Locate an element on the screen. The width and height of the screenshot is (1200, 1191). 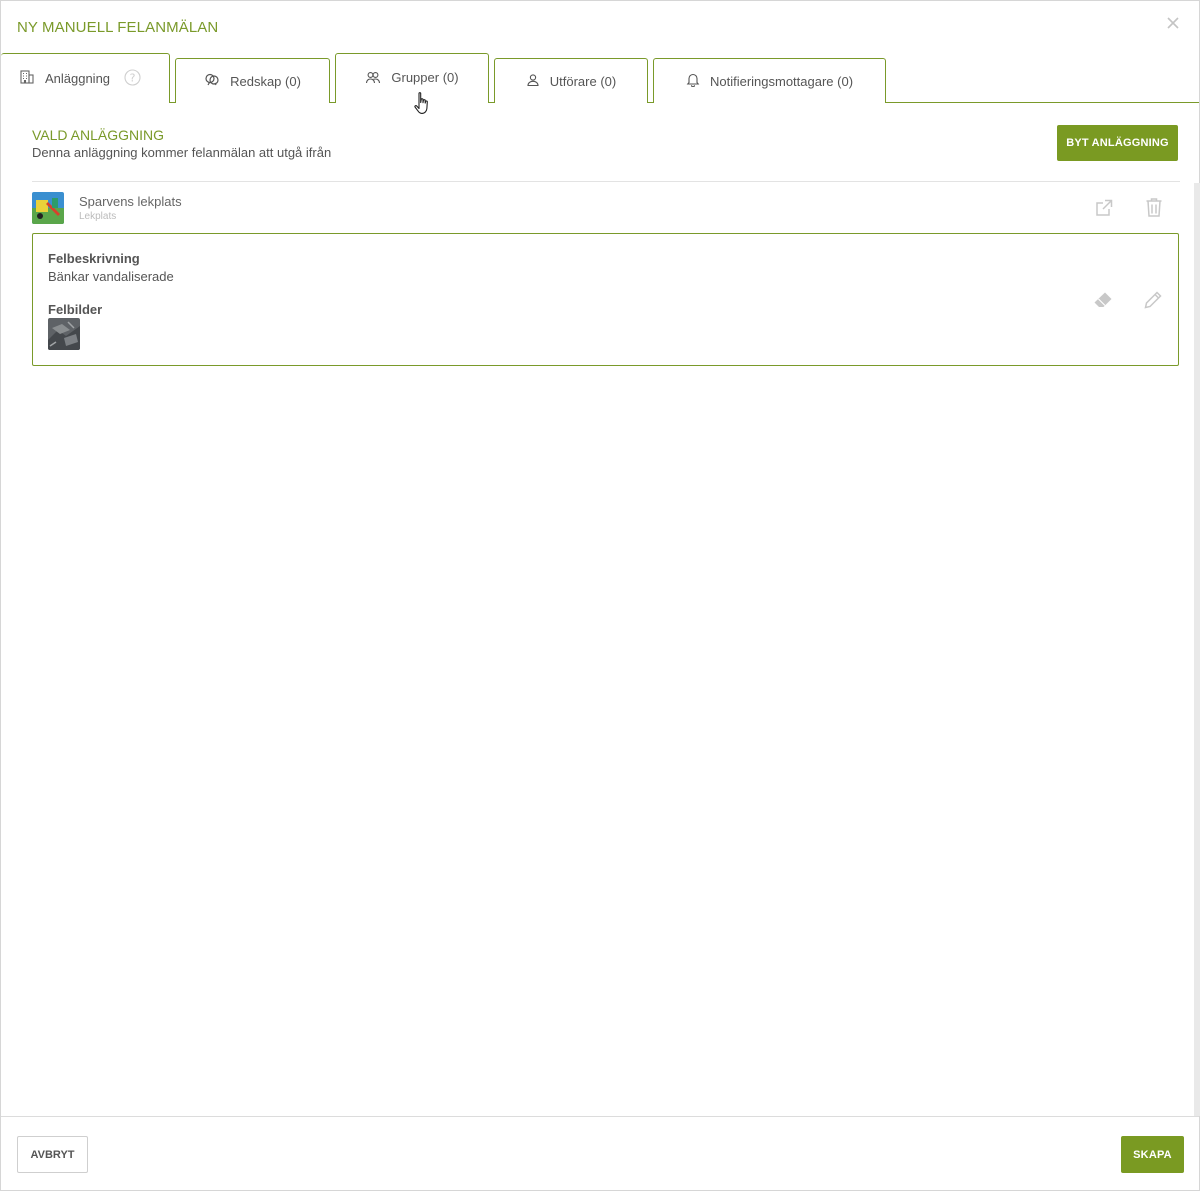
facility-name: Sparvens lekplats is located at coordinates (130, 201).